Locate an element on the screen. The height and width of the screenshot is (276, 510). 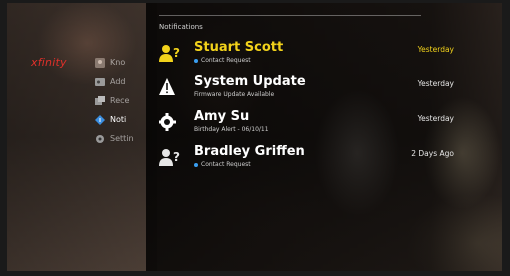
warning-icon is located at coordinates (167, 86).